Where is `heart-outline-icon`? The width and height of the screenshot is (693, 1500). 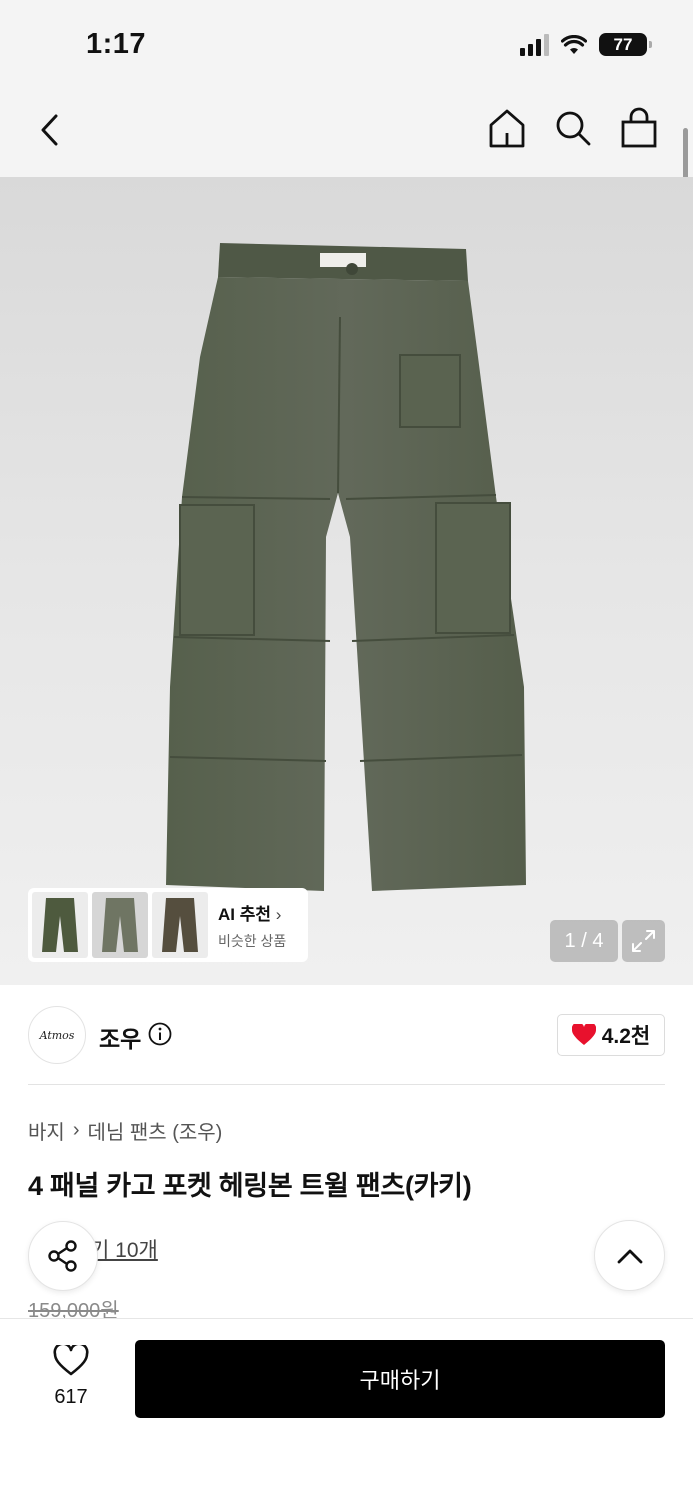
heart-outline-icon is located at coordinates (71, 1359).